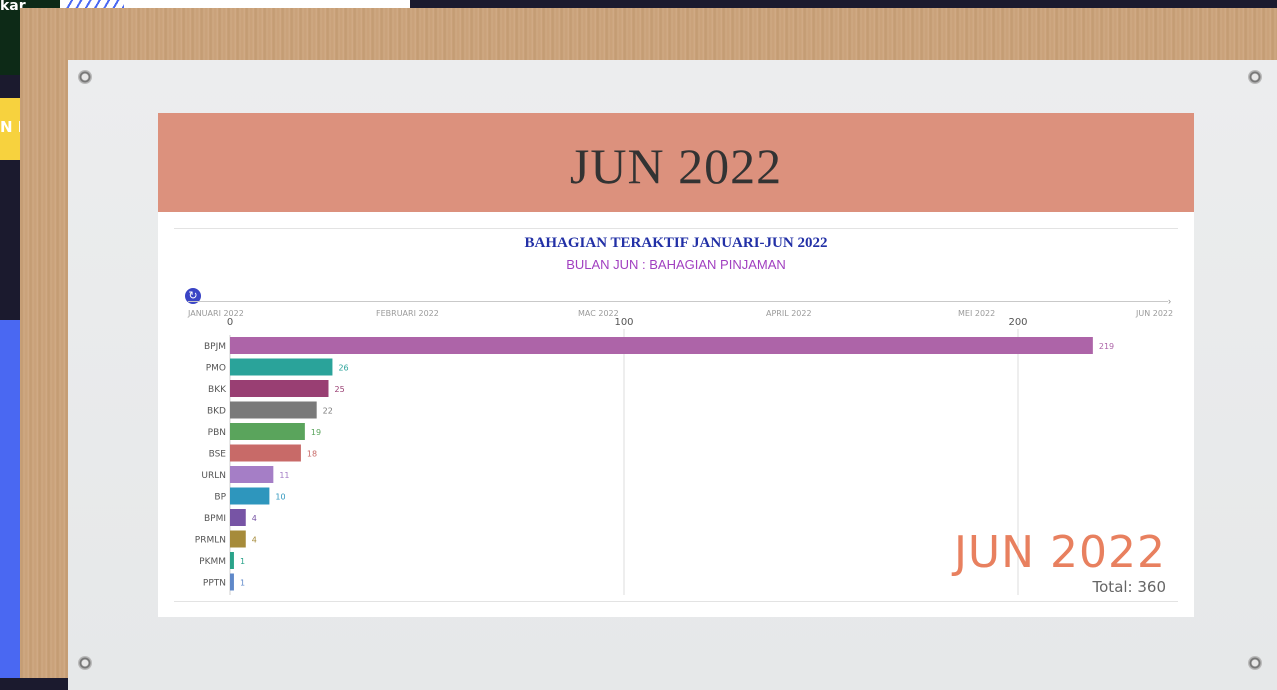  I want to click on category-label: BPMI, so click(215, 519).